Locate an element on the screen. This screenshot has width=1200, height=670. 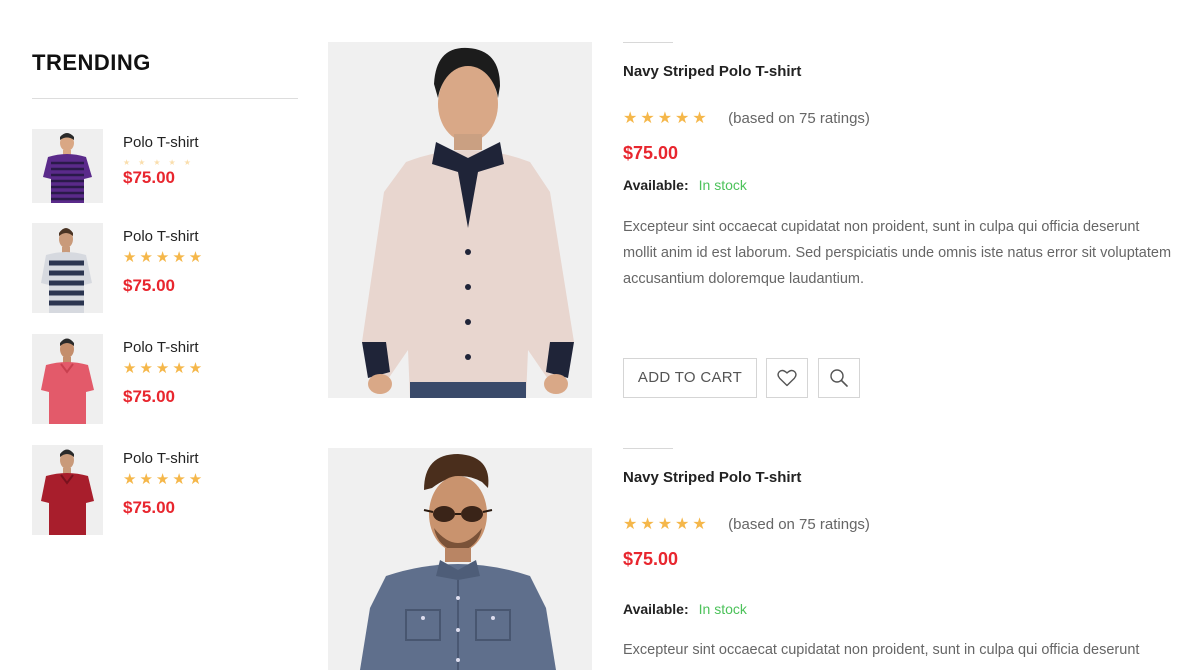
sidebar-title: TRENDING is located at coordinates (91, 62).